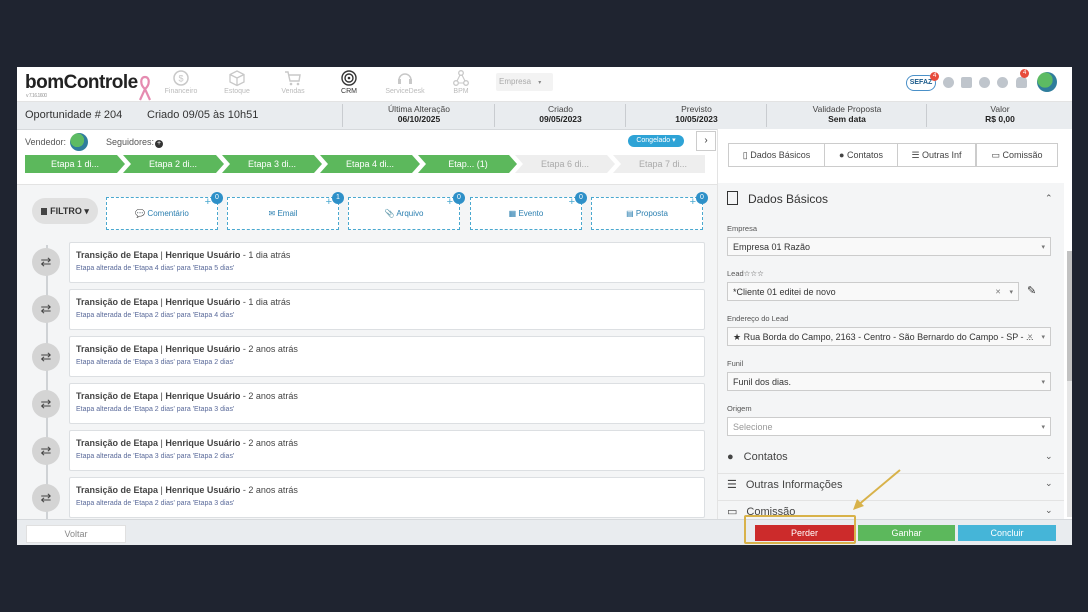  What do you see at coordinates (468, 164) in the screenshot?
I see `stage-5: Etap... (1)` at bounding box center [468, 164].